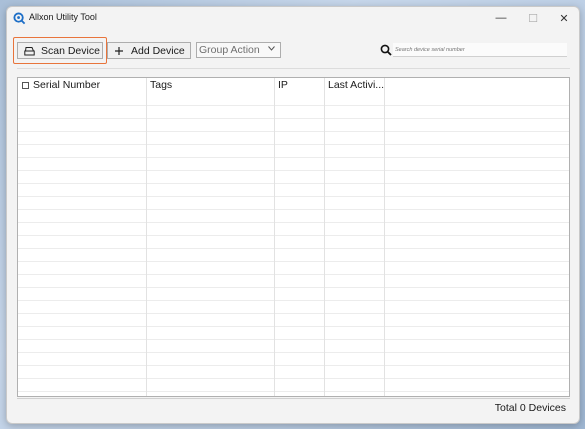 Image resolution: width=585 pixels, height=429 pixels. Describe the element at coordinates (530, 408) in the screenshot. I see `device-count: Total 0 Devices` at that location.